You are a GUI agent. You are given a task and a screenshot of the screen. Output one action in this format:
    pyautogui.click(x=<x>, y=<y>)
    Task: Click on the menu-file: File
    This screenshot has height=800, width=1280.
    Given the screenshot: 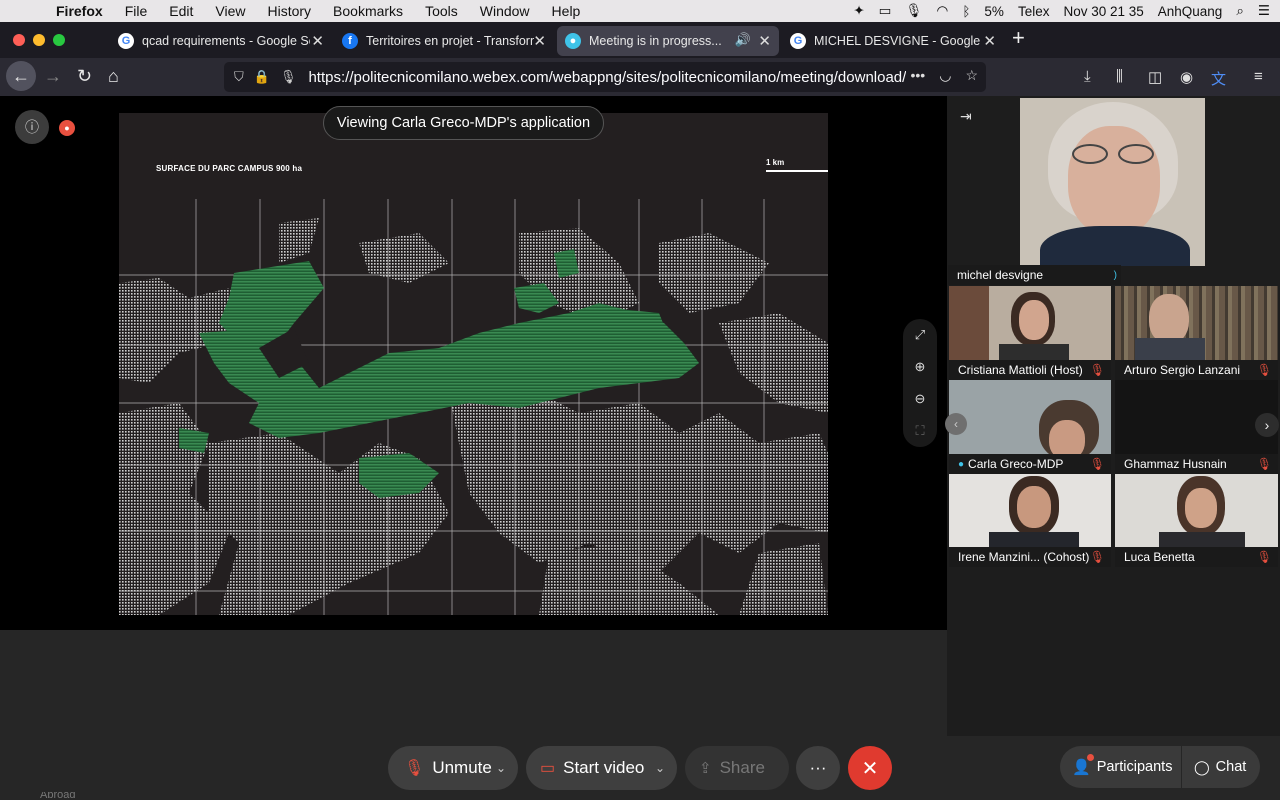 What is the action you would take?
    pyautogui.click(x=136, y=11)
    